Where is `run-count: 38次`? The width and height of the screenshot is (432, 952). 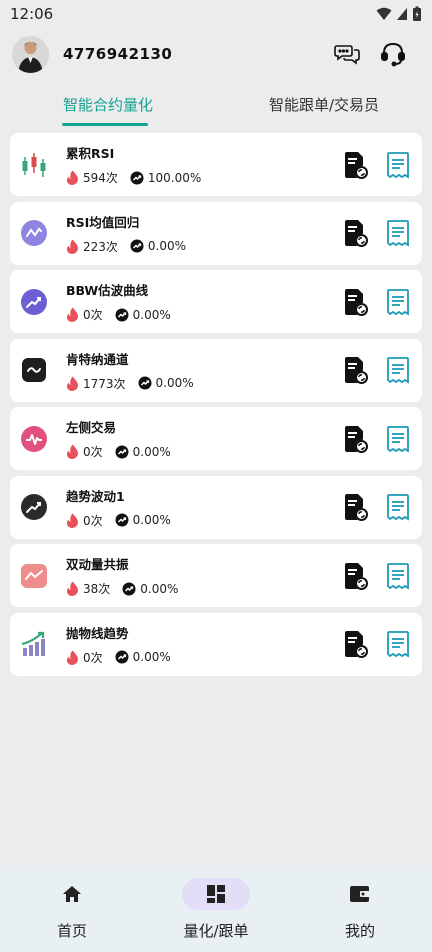 run-count: 38次 is located at coordinates (97, 589).